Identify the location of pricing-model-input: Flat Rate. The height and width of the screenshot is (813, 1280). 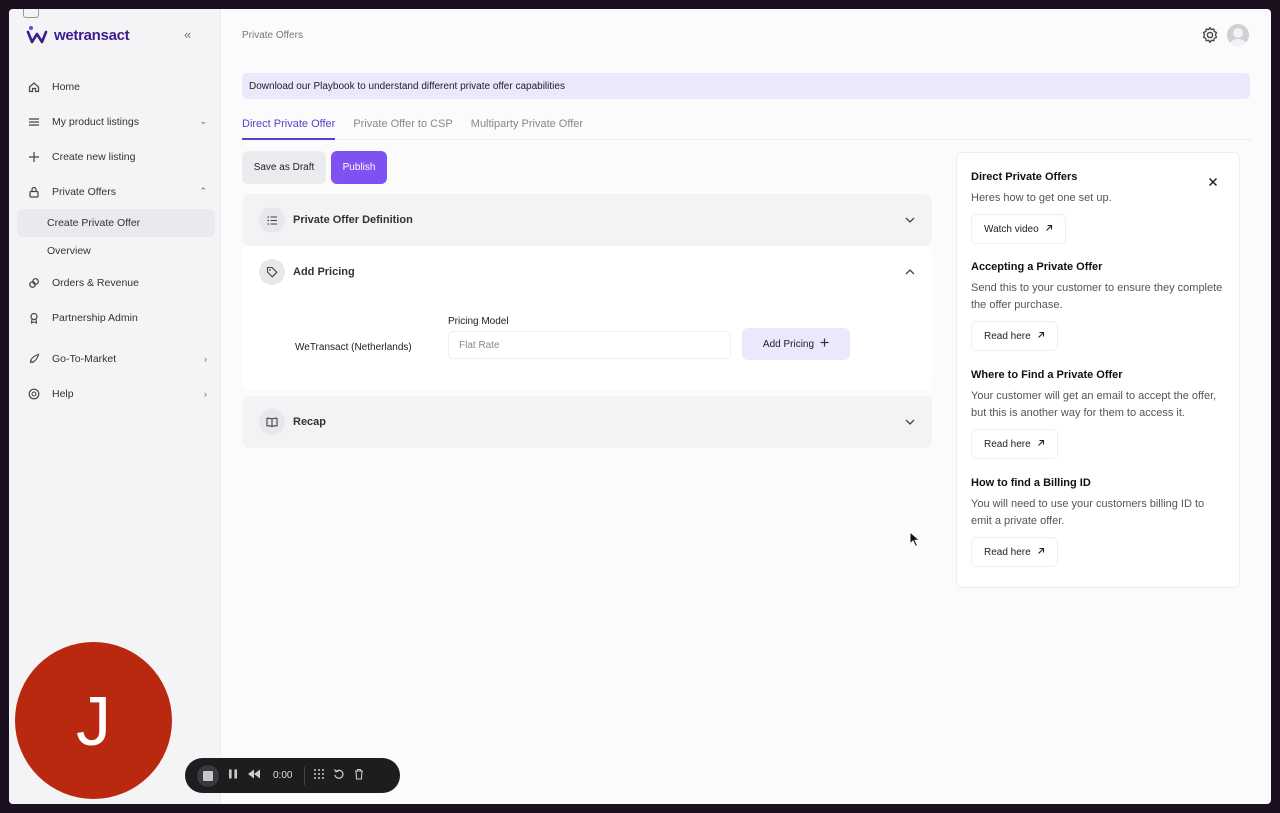
(589, 345).